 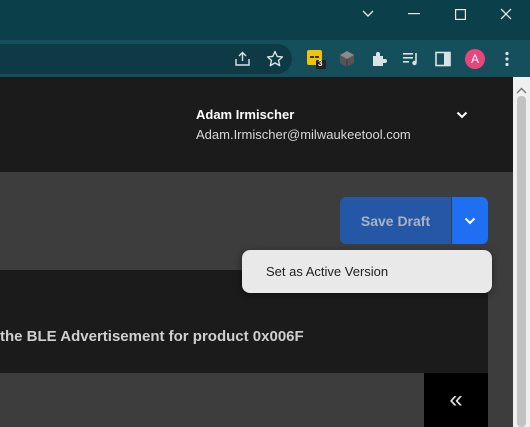 I want to click on maximize-button, so click(x=460, y=14).